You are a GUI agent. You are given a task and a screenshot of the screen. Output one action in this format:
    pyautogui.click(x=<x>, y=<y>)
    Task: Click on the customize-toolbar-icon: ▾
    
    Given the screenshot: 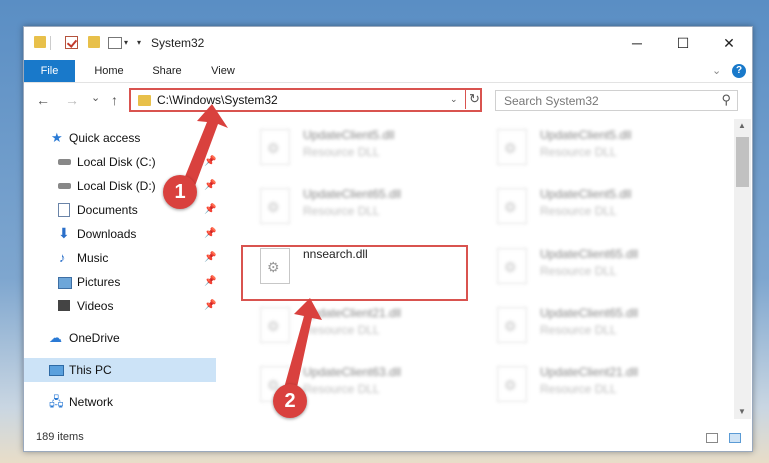 What is the action you would take?
    pyautogui.click(x=139, y=42)
    